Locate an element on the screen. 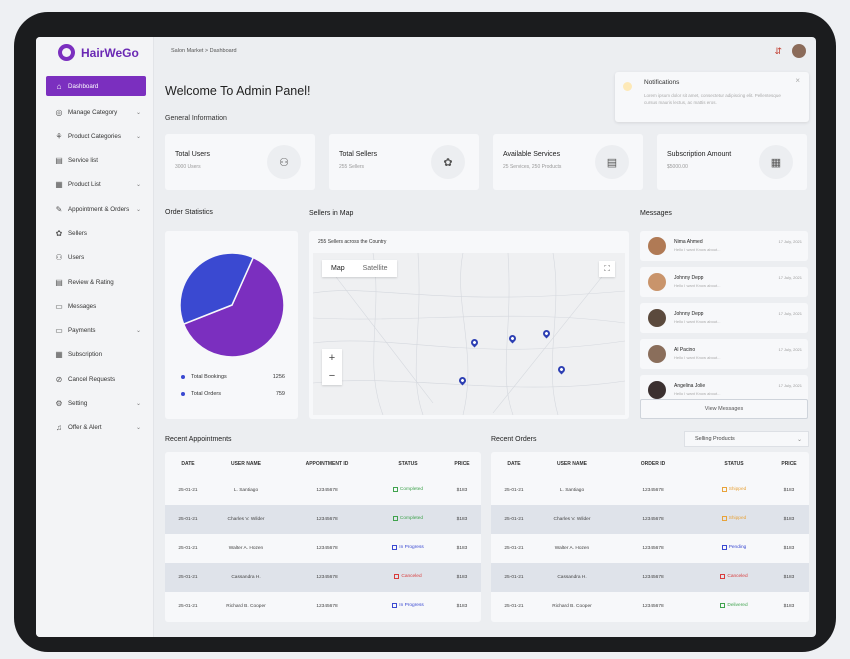  sidebar-item-appointment-orders: ✎ Appointment & Orders ⌄ is located at coordinates (96, 209).